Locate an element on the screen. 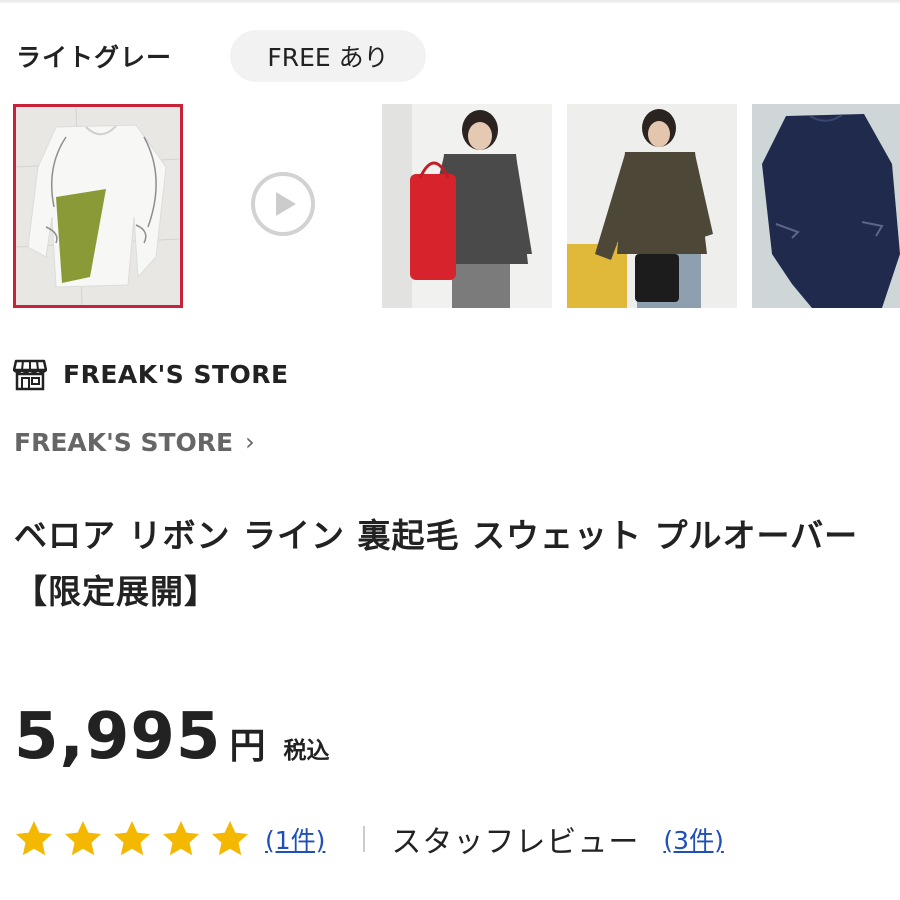 The width and height of the screenshot is (900, 900). review-row: (1件) スタッフレビュー (3件) is located at coordinates (369, 839).